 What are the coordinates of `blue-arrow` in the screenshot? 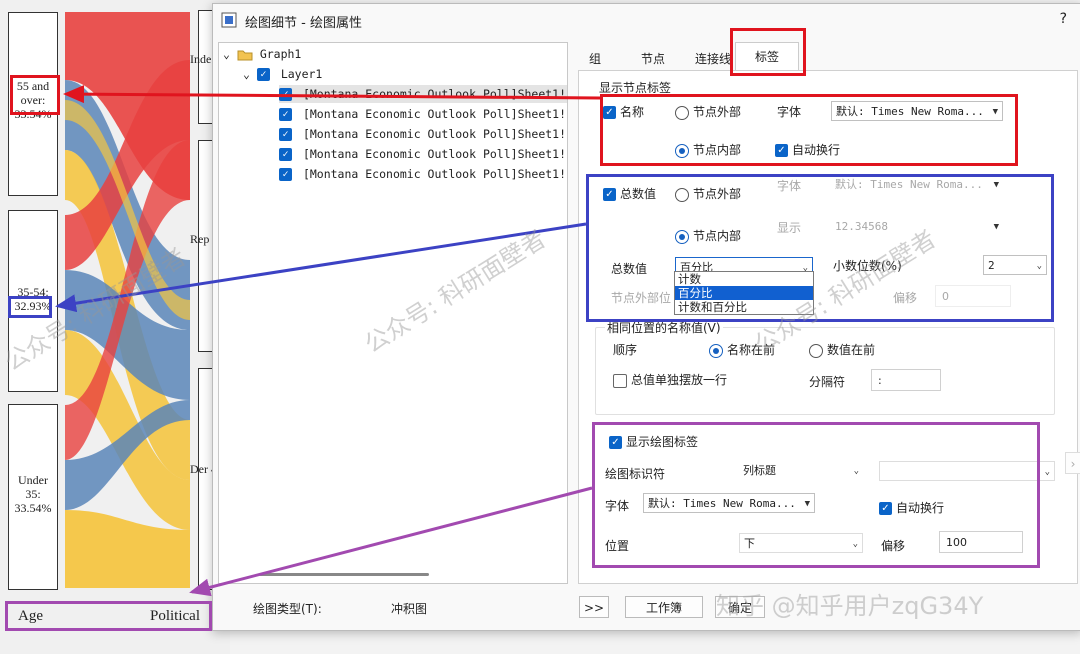 It's located at (321, 267).